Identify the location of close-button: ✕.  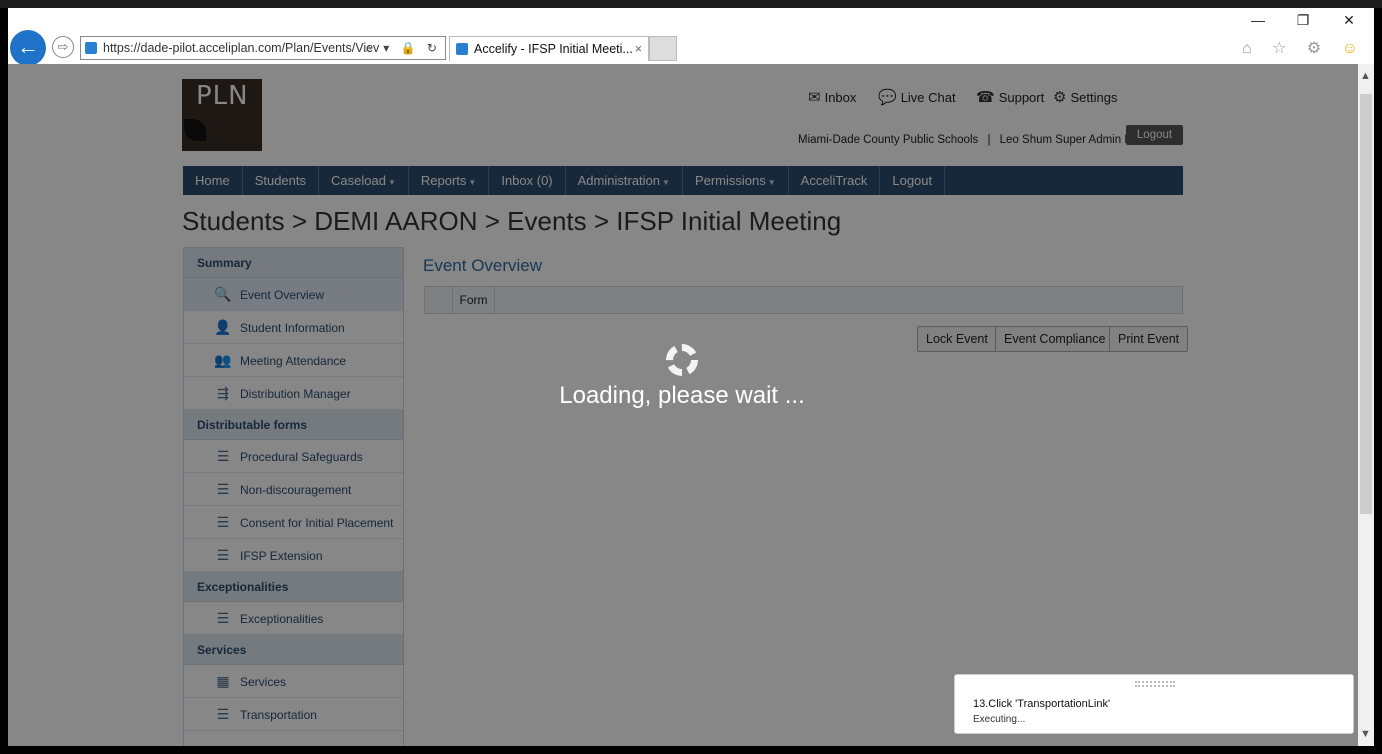
(1349, 20).